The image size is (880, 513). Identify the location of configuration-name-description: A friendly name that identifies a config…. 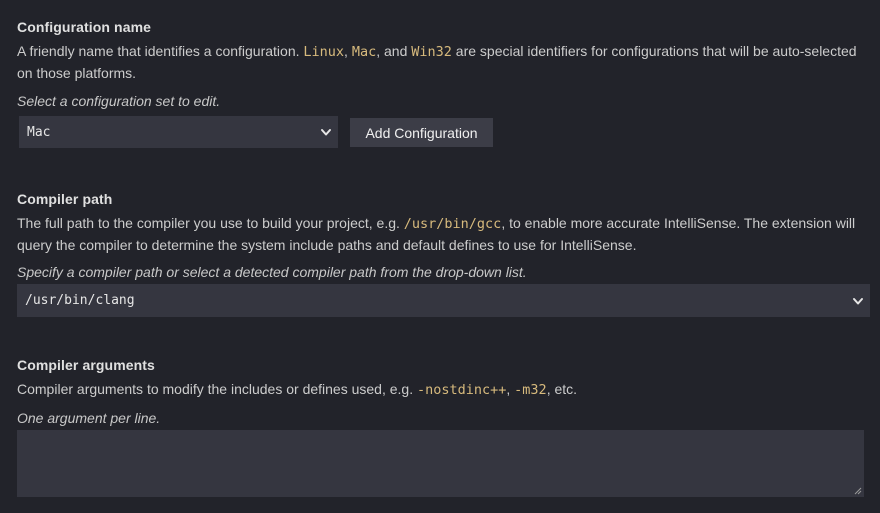
(437, 62).